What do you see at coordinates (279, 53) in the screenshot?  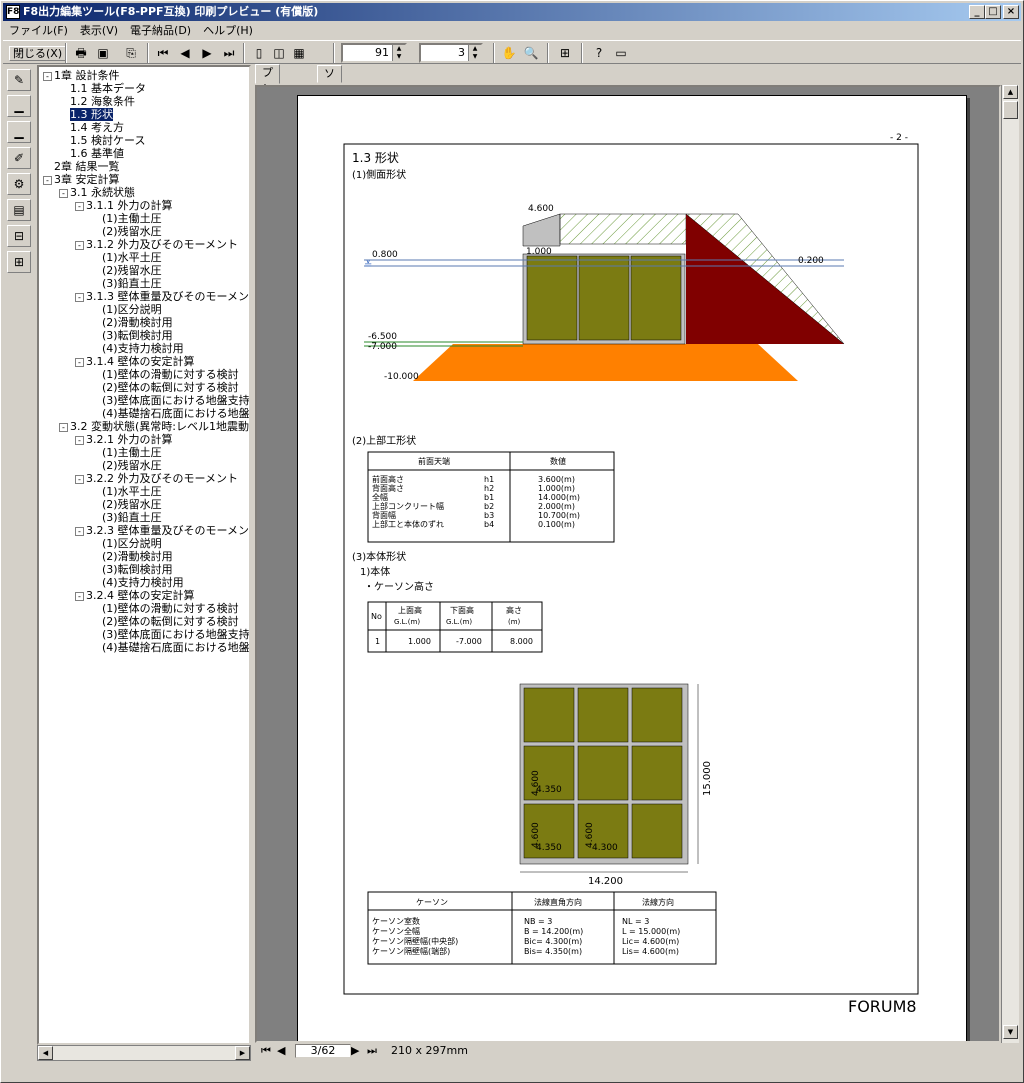 I see `two-page-icon: ◫` at bounding box center [279, 53].